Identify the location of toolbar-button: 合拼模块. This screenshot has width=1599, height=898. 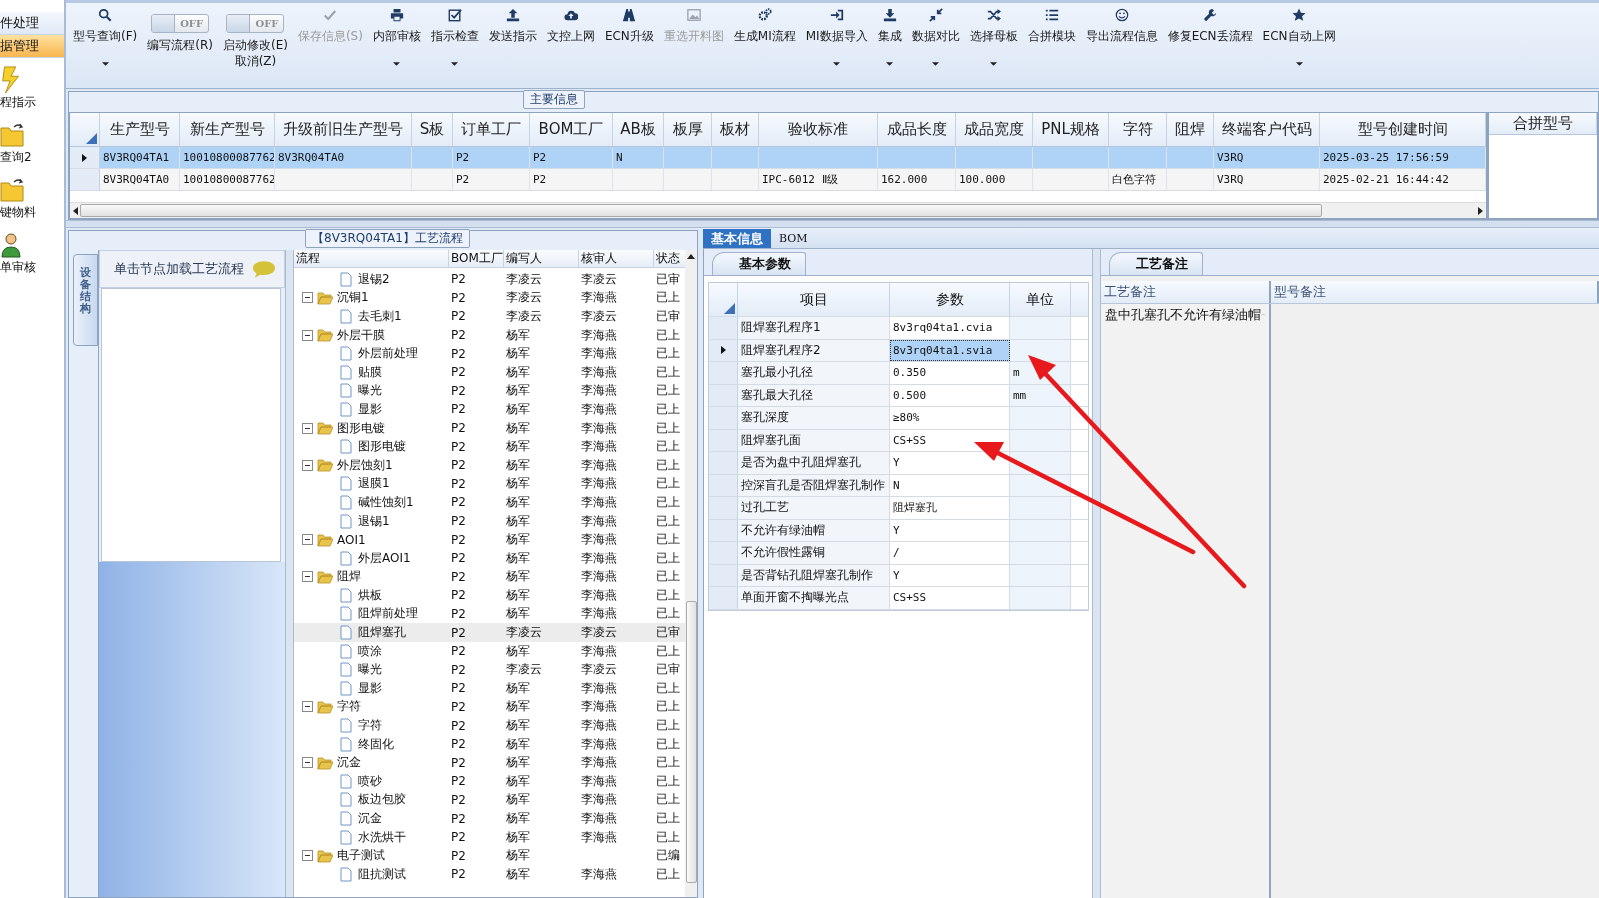
(1051, 45).